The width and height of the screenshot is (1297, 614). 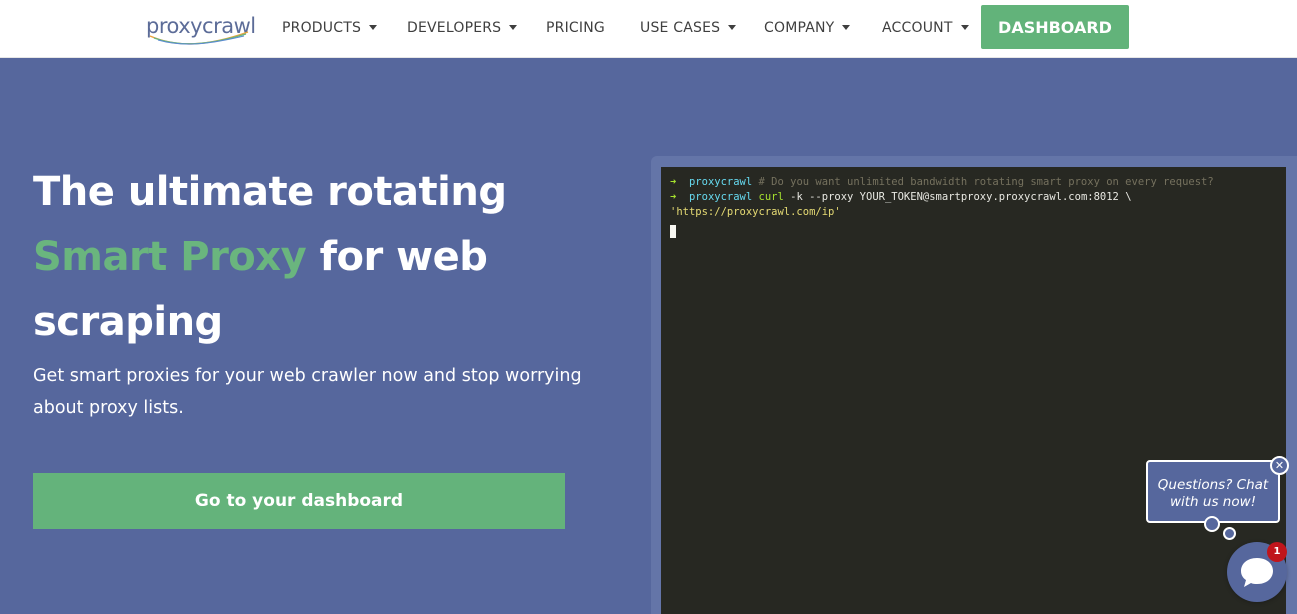 What do you see at coordinates (917, 28) in the screenshot?
I see `nav-account-label: ACCOUNT` at bounding box center [917, 28].